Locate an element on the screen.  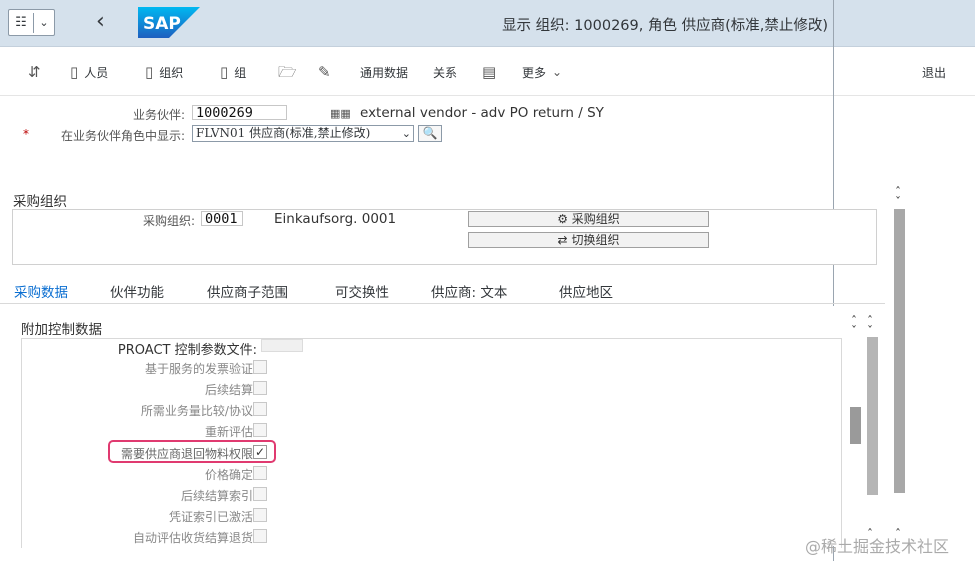
inner-scrollbar is located at coordinates (872, 416).